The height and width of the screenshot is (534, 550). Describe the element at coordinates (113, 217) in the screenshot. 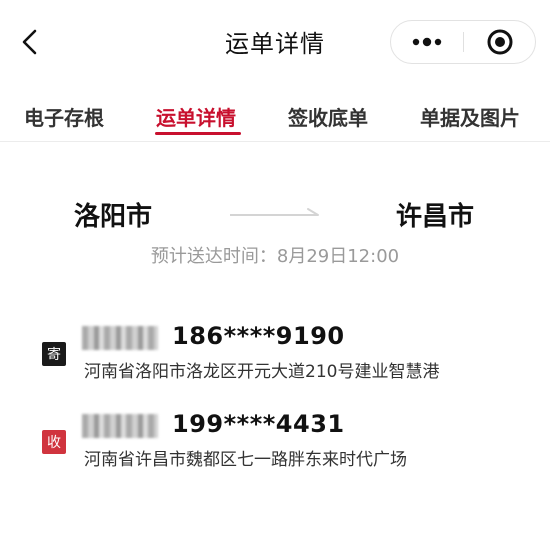

I see `origin-city: 洛阳市` at that location.